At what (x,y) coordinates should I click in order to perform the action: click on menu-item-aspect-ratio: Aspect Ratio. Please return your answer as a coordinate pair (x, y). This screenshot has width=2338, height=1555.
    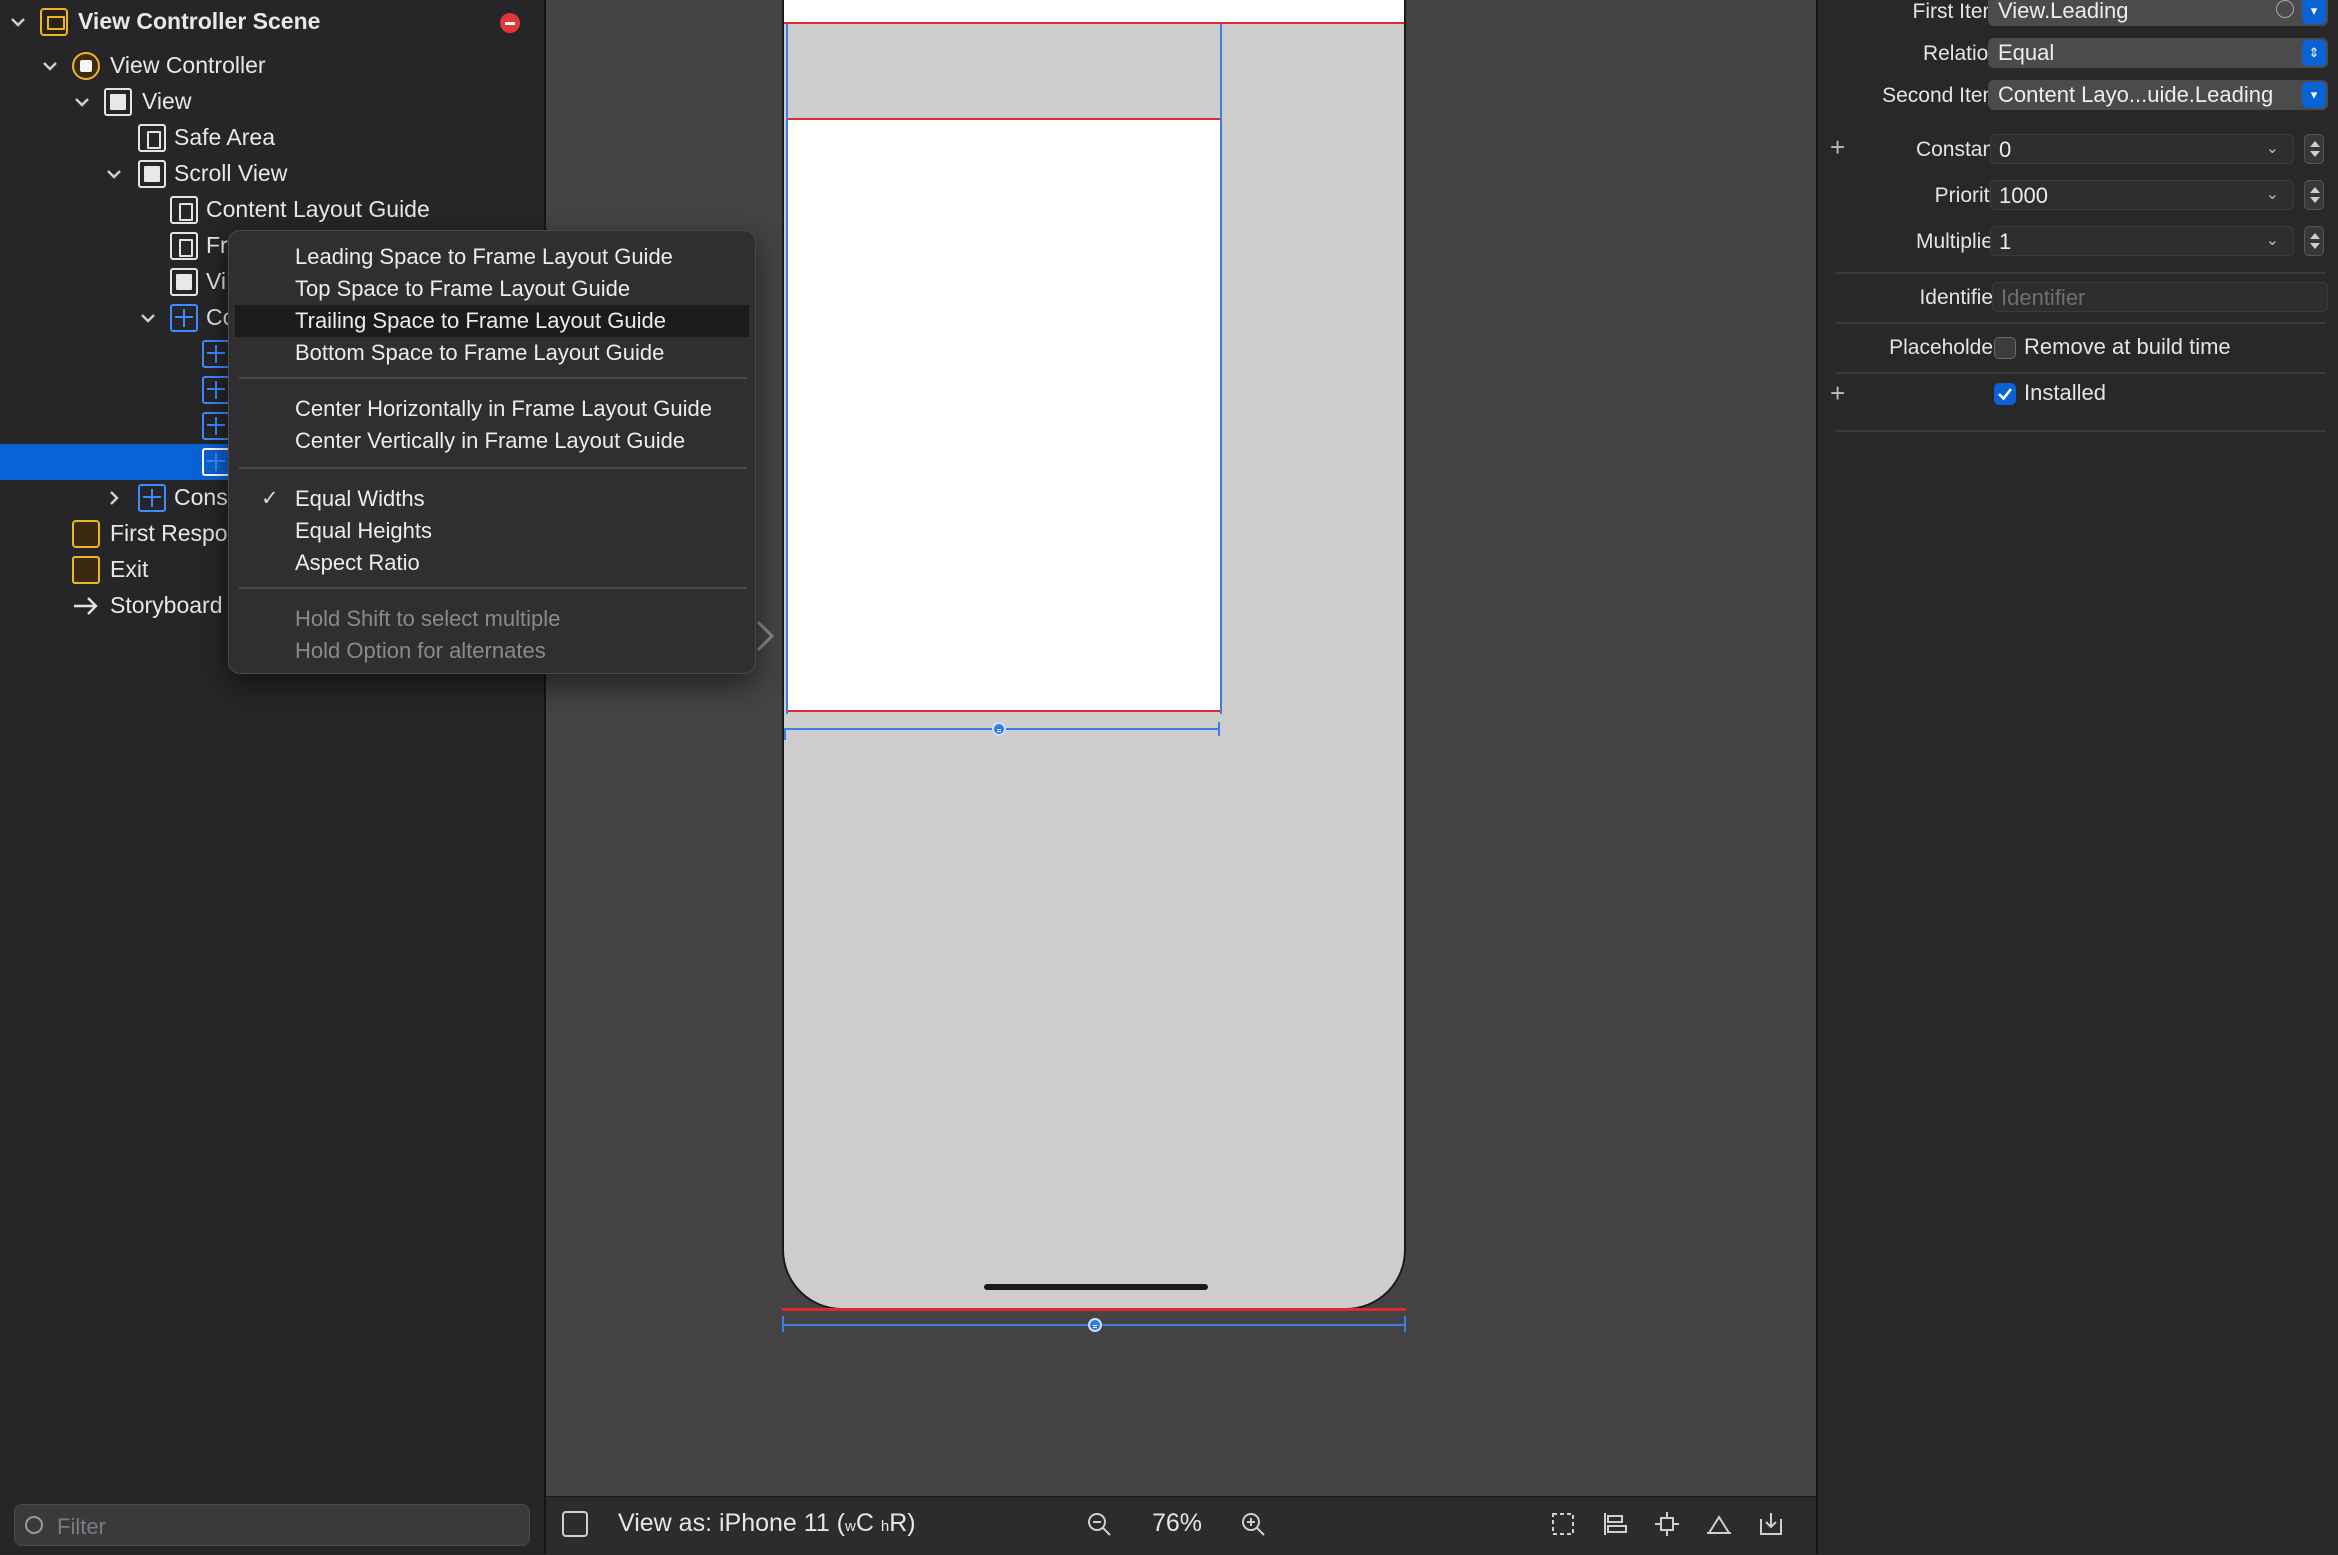
    Looking at the image, I should click on (492, 563).